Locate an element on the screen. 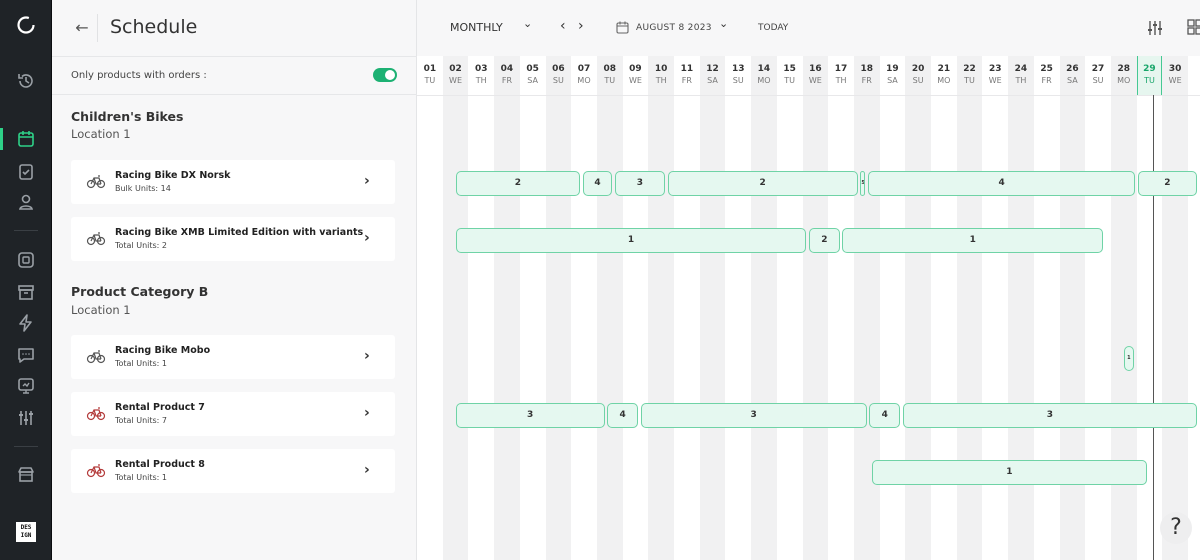  grid-view-icon is located at coordinates (1193, 27).